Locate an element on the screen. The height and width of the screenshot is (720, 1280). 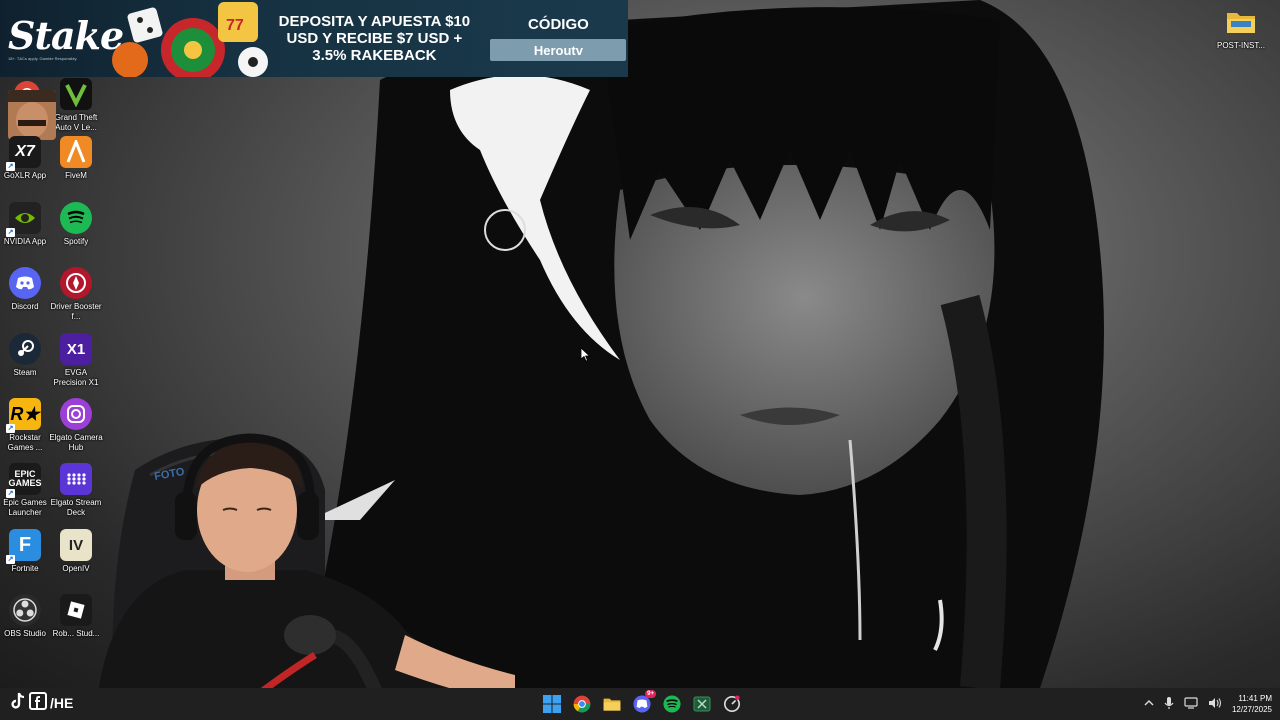
webcam-overlay: FOTO is located at coordinates (295, 575).